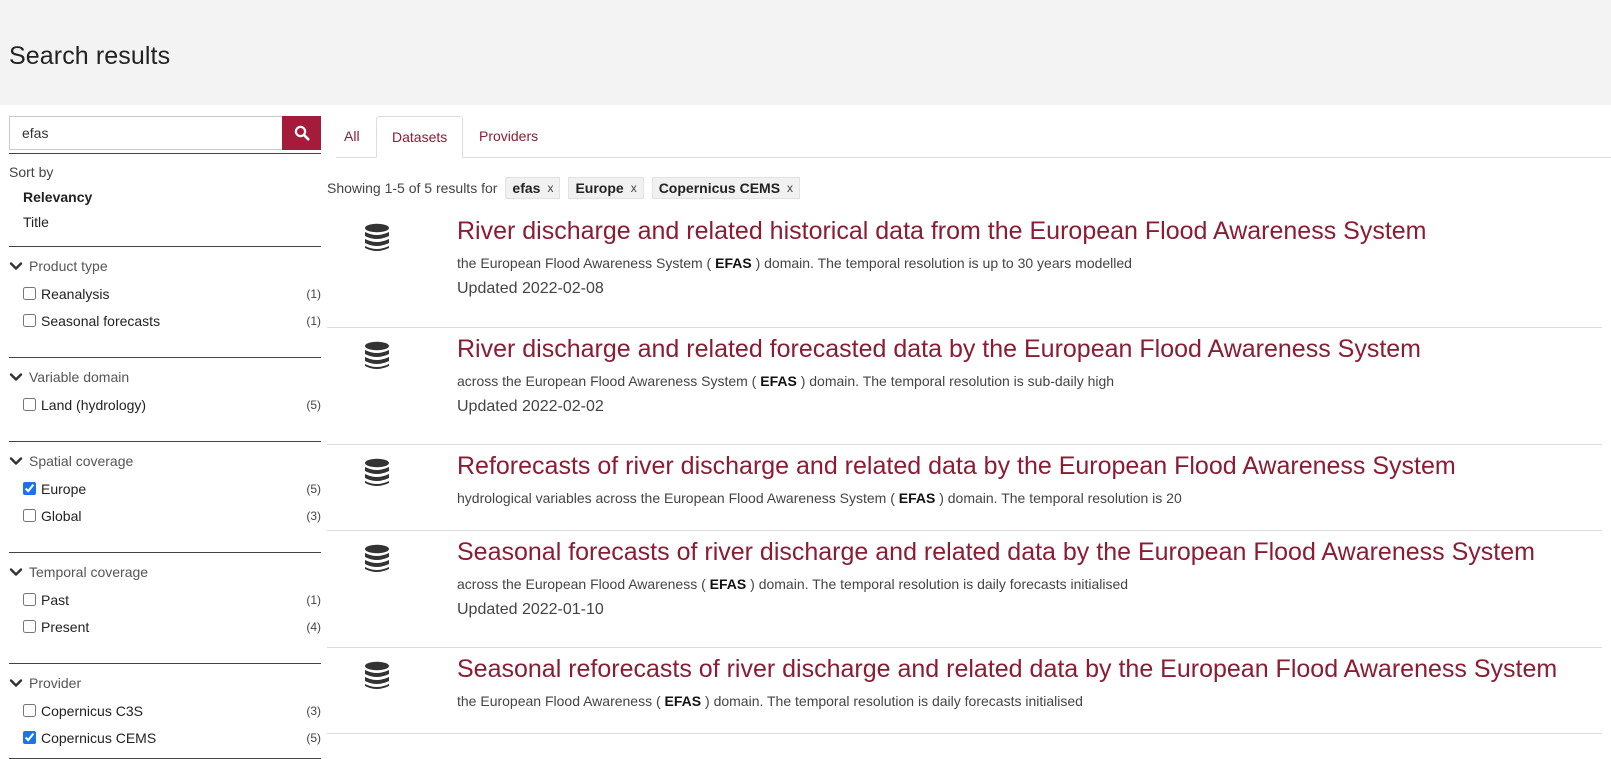 This screenshot has height=759, width=1611. I want to click on facet-option-label: Seasonal forecasts, so click(84, 321).